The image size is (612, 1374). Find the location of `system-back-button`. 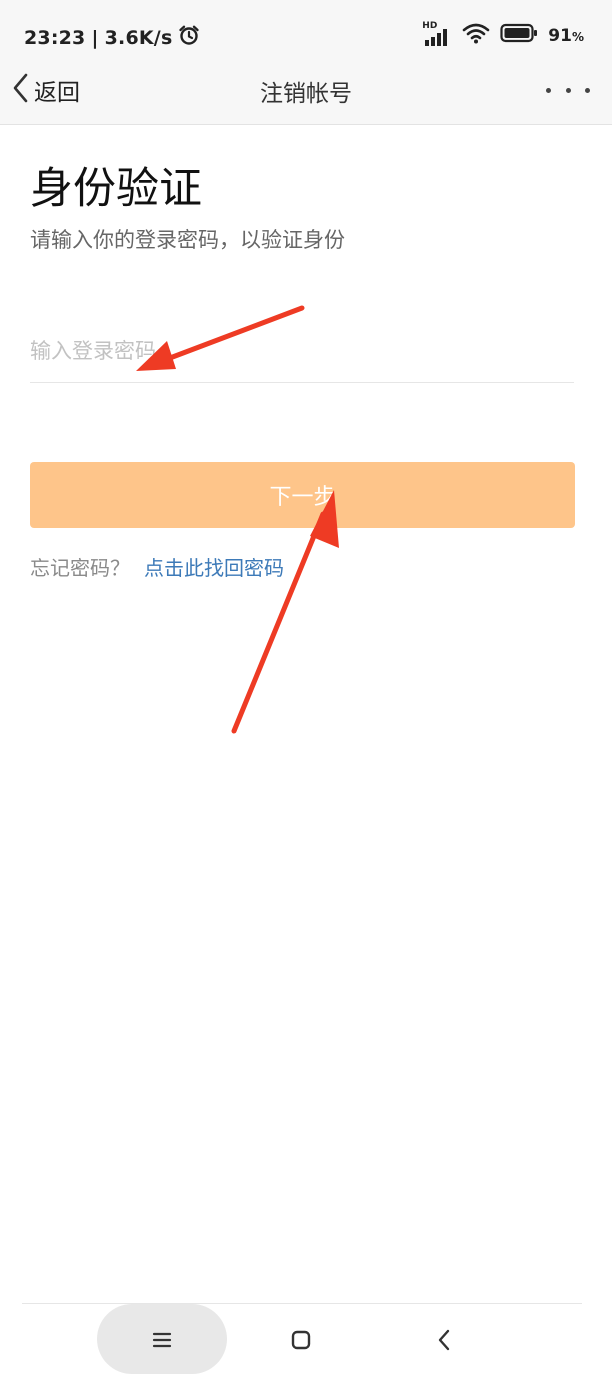

system-back-button is located at coordinates (445, 1342).